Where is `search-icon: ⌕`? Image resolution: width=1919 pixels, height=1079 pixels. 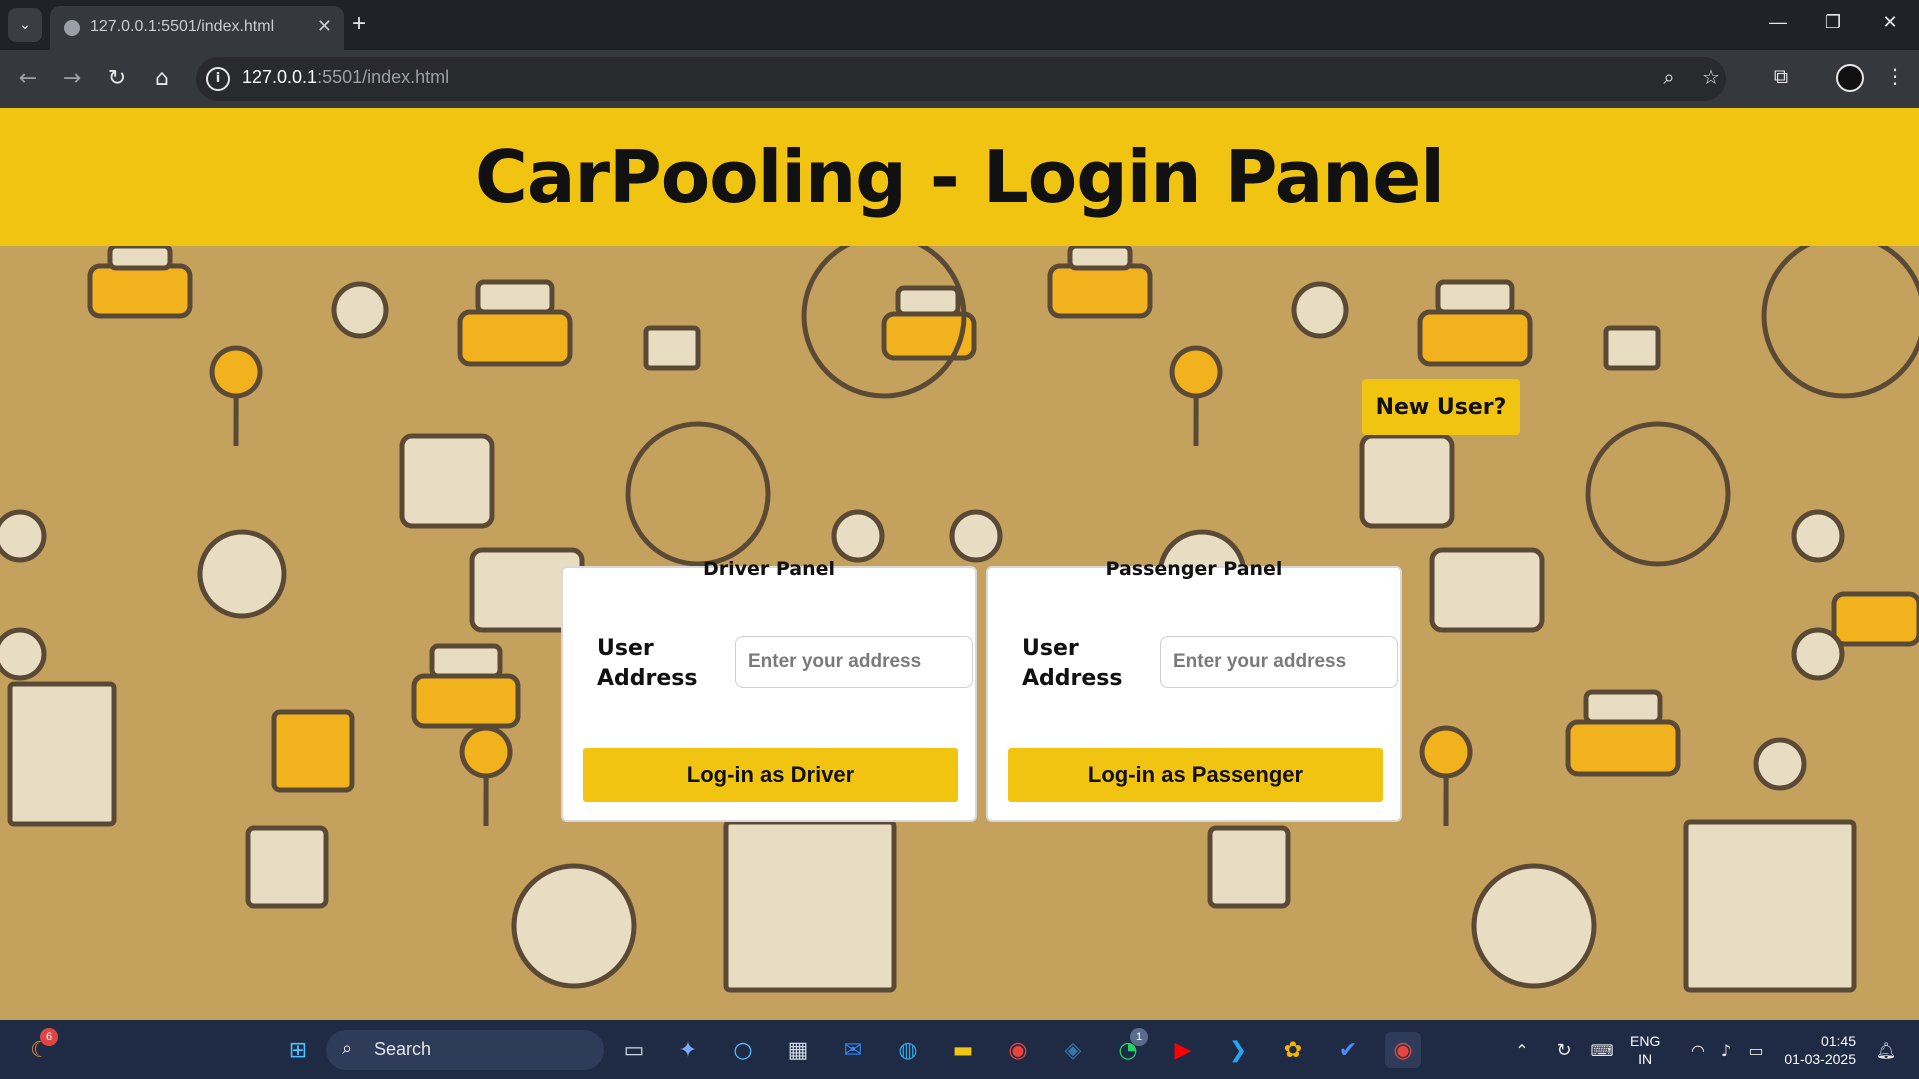
search-icon: ⌕ is located at coordinates (347, 1048).